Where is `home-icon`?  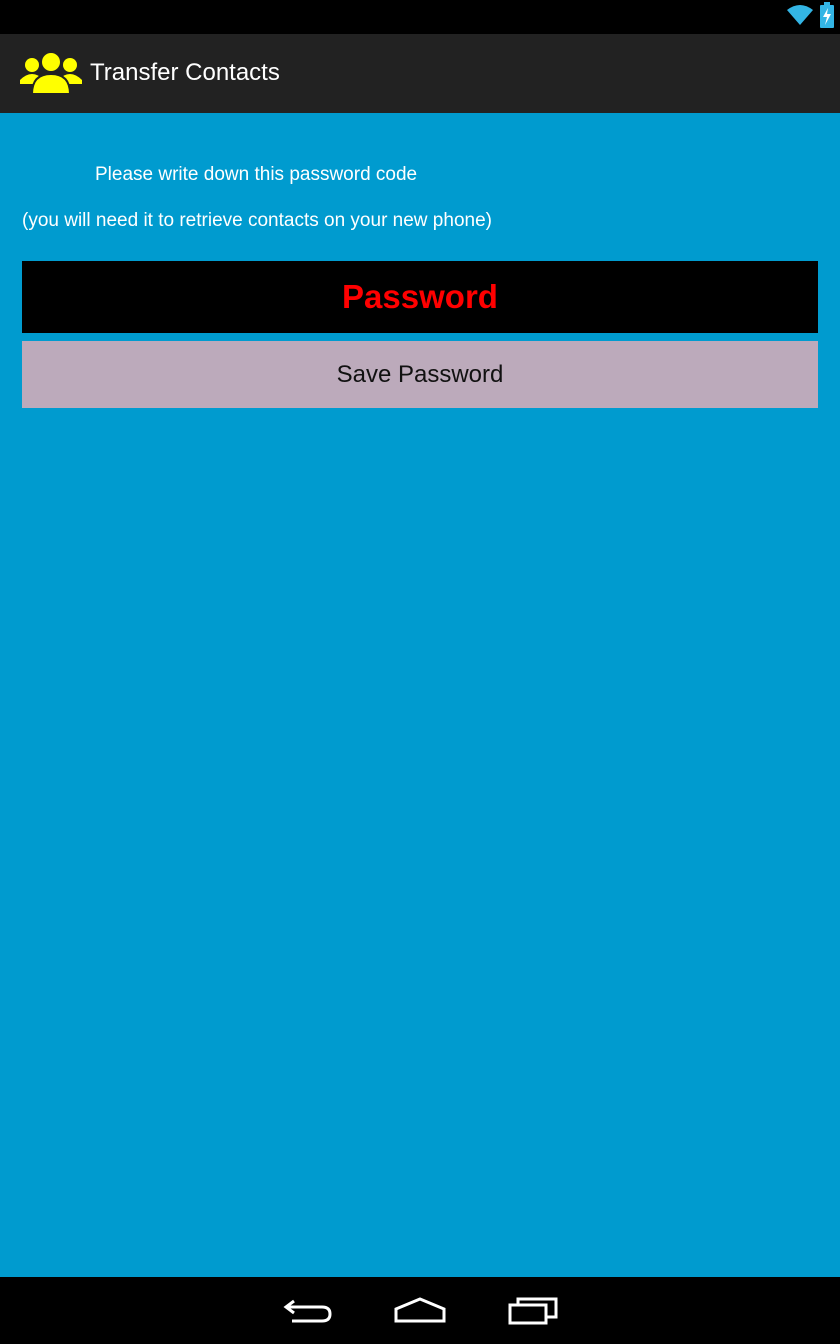
home-icon is located at coordinates (420, 1311).